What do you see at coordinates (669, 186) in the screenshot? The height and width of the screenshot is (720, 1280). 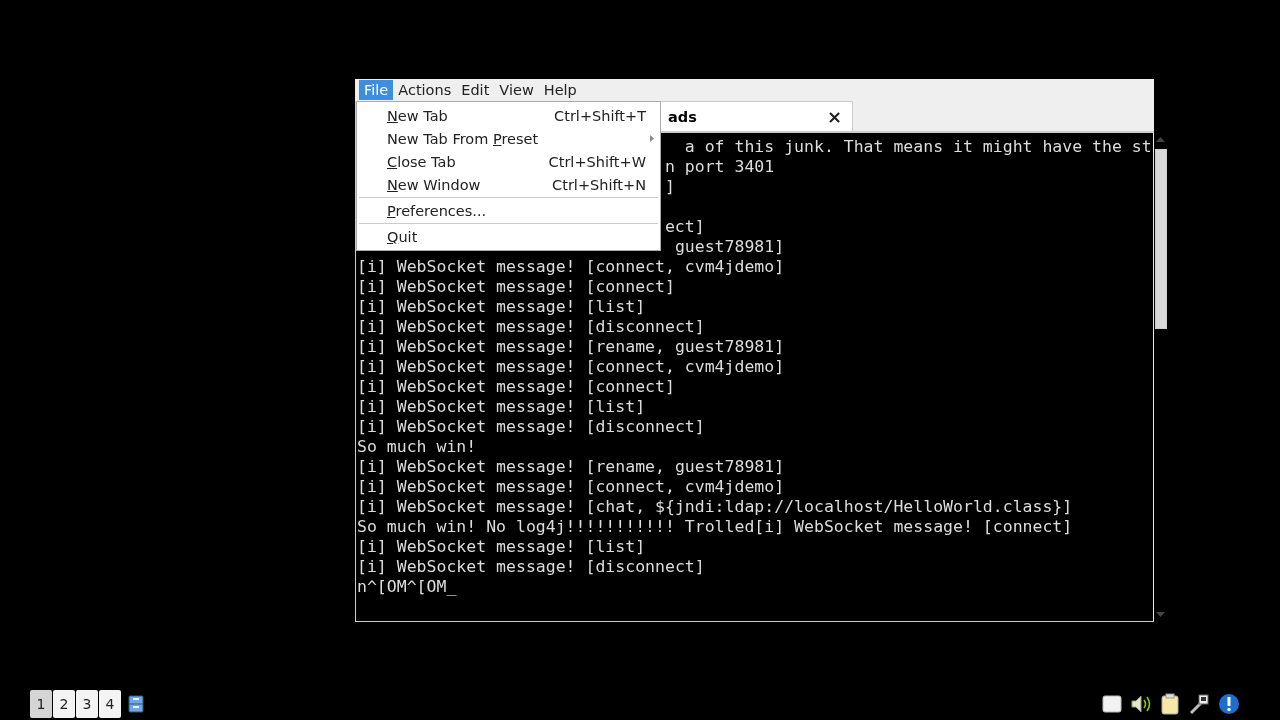 I see `terminal-line: ]` at bounding box center [669, 186].